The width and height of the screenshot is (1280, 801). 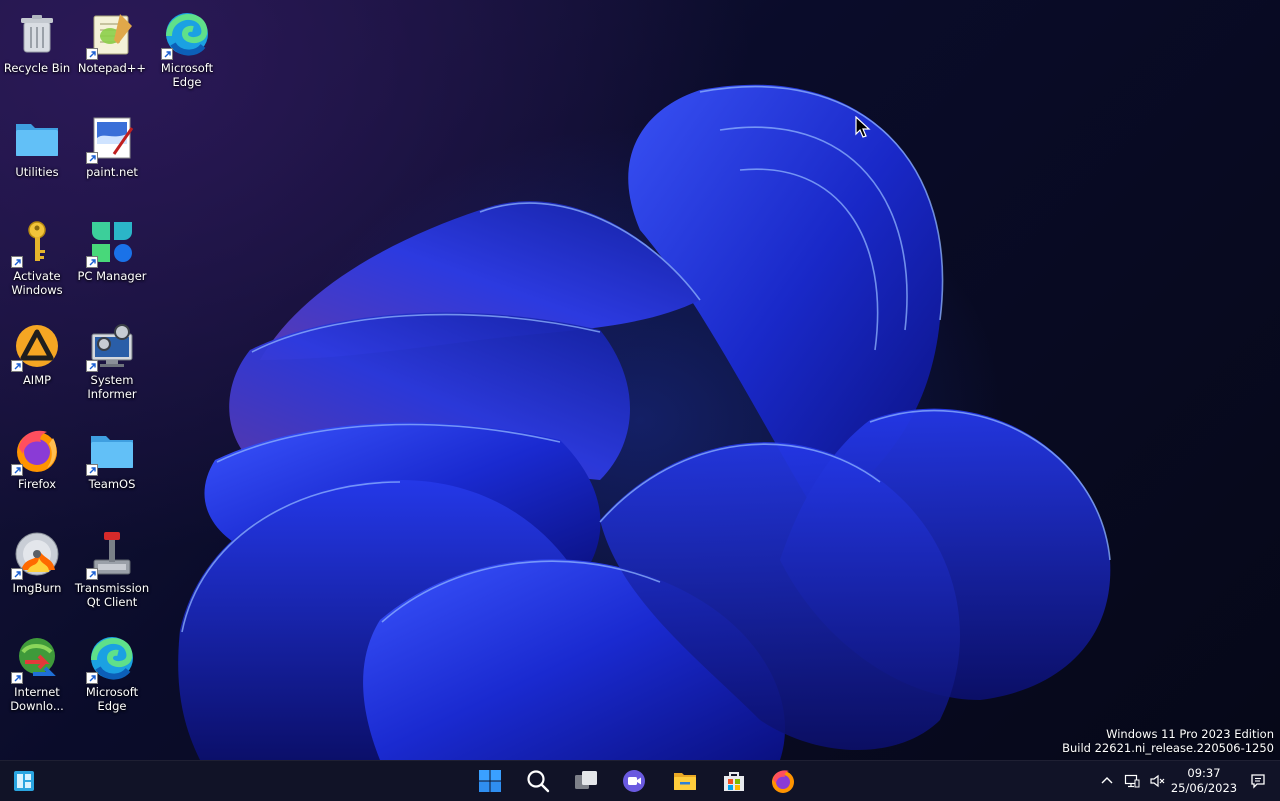 I want to click on desktop-icon-microsoft-edge-2: Microsoft Edge, so click(x=112, y=676).